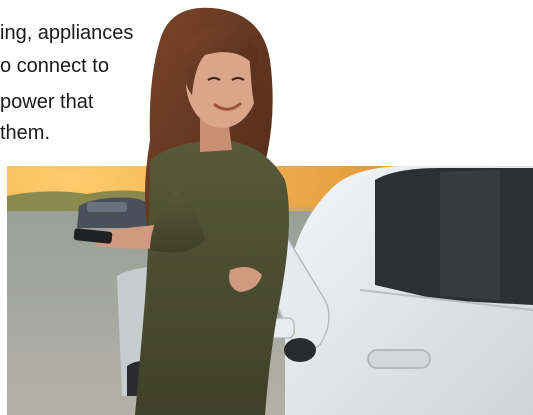  Describe the element at coordinates (300, 350) in the screenshot. I see `charging-port` at that location.